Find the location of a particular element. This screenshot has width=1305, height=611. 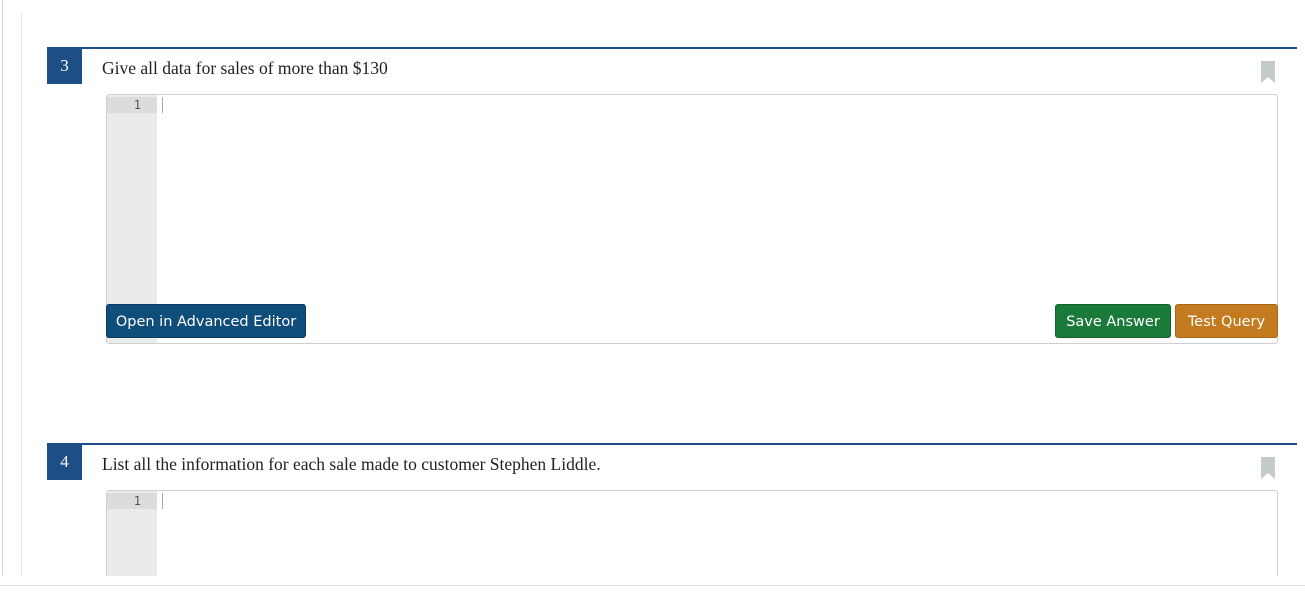

left-divider is located at coordinates (2, 287).